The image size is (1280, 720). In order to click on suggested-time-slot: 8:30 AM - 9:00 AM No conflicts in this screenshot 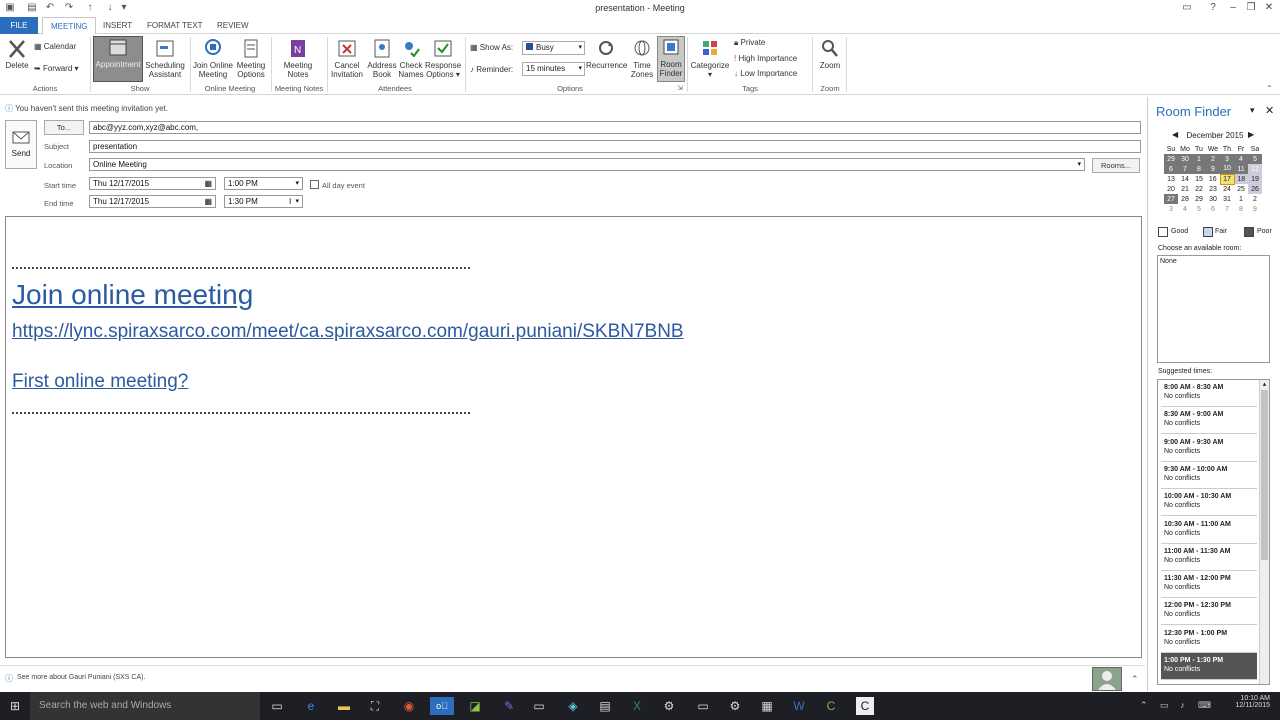, I will do `click(1209, 421)`.